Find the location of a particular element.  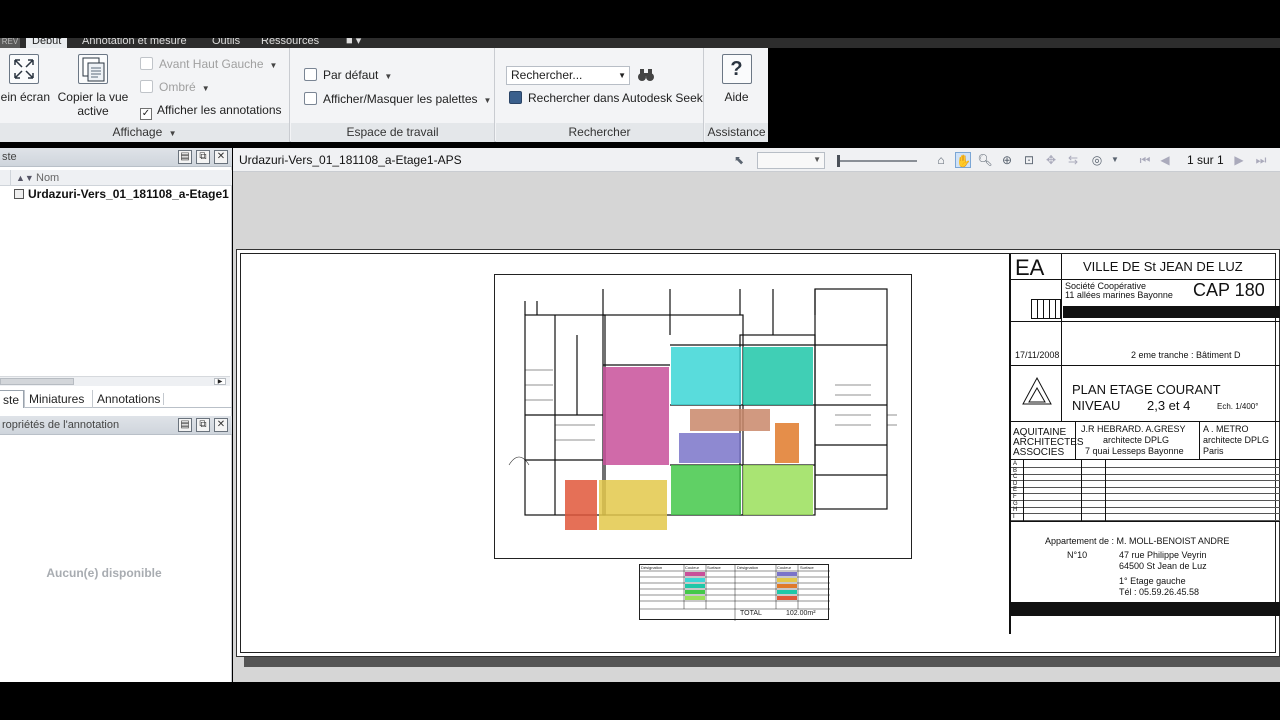

afficher-annotations-checkbox: ✓ Afficher les annotations is located at coordinates (211, 110).